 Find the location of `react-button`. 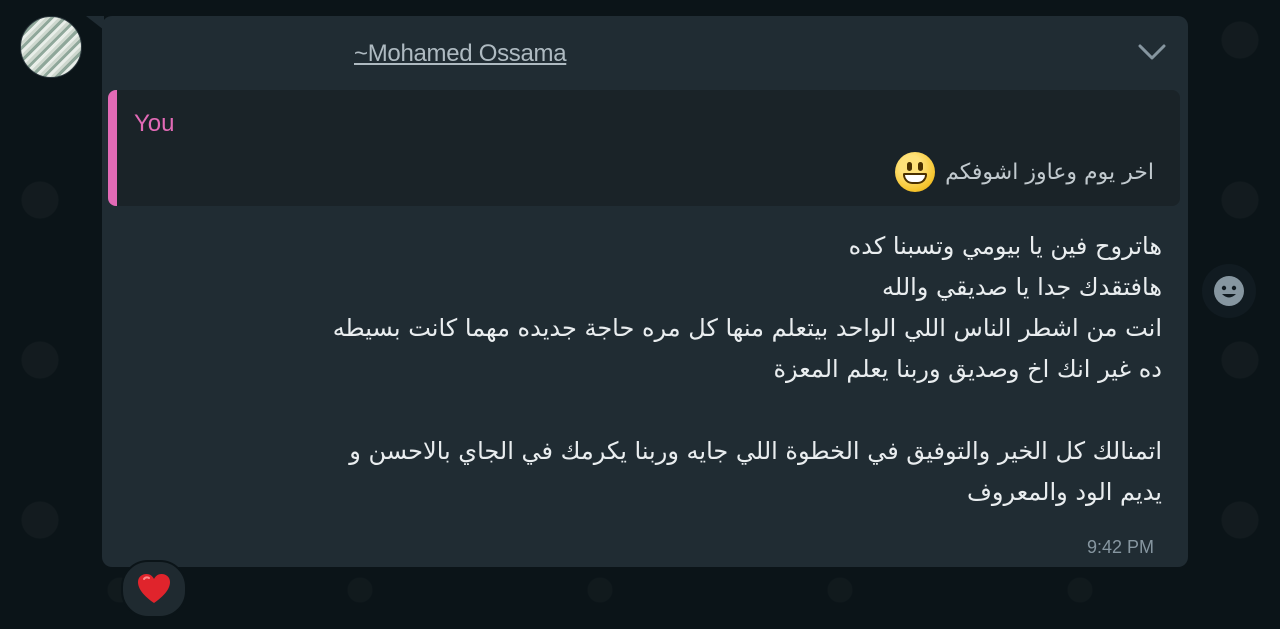

react-button is located at coordinates (1229, 291).